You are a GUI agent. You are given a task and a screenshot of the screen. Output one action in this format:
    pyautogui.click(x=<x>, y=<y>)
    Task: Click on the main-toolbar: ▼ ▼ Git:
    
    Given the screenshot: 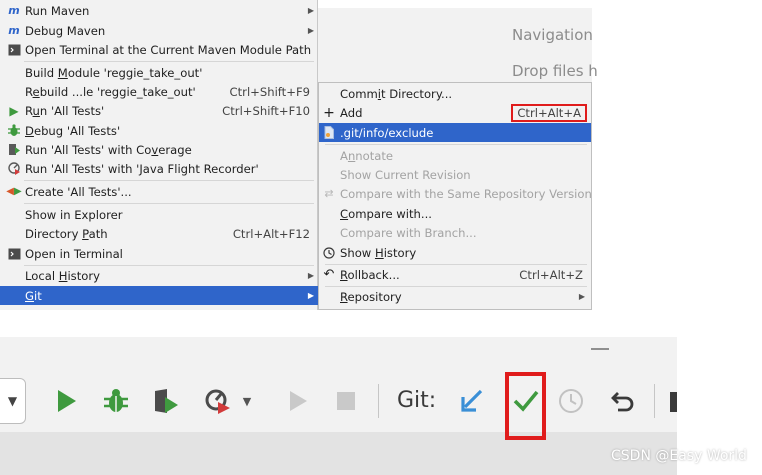 What is the action you would take?
    pyautogui.click(x=338, y=401)
    